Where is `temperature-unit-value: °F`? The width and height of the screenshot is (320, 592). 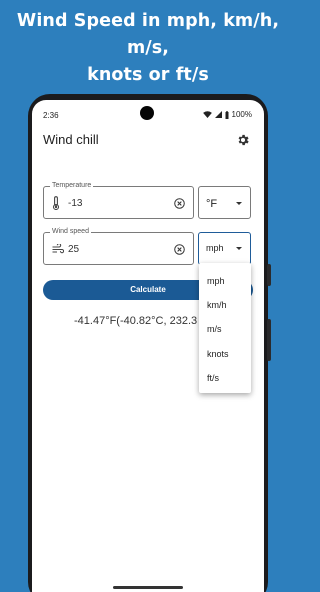
temperature-unit-value: °F is located at coordinates (212, 204).